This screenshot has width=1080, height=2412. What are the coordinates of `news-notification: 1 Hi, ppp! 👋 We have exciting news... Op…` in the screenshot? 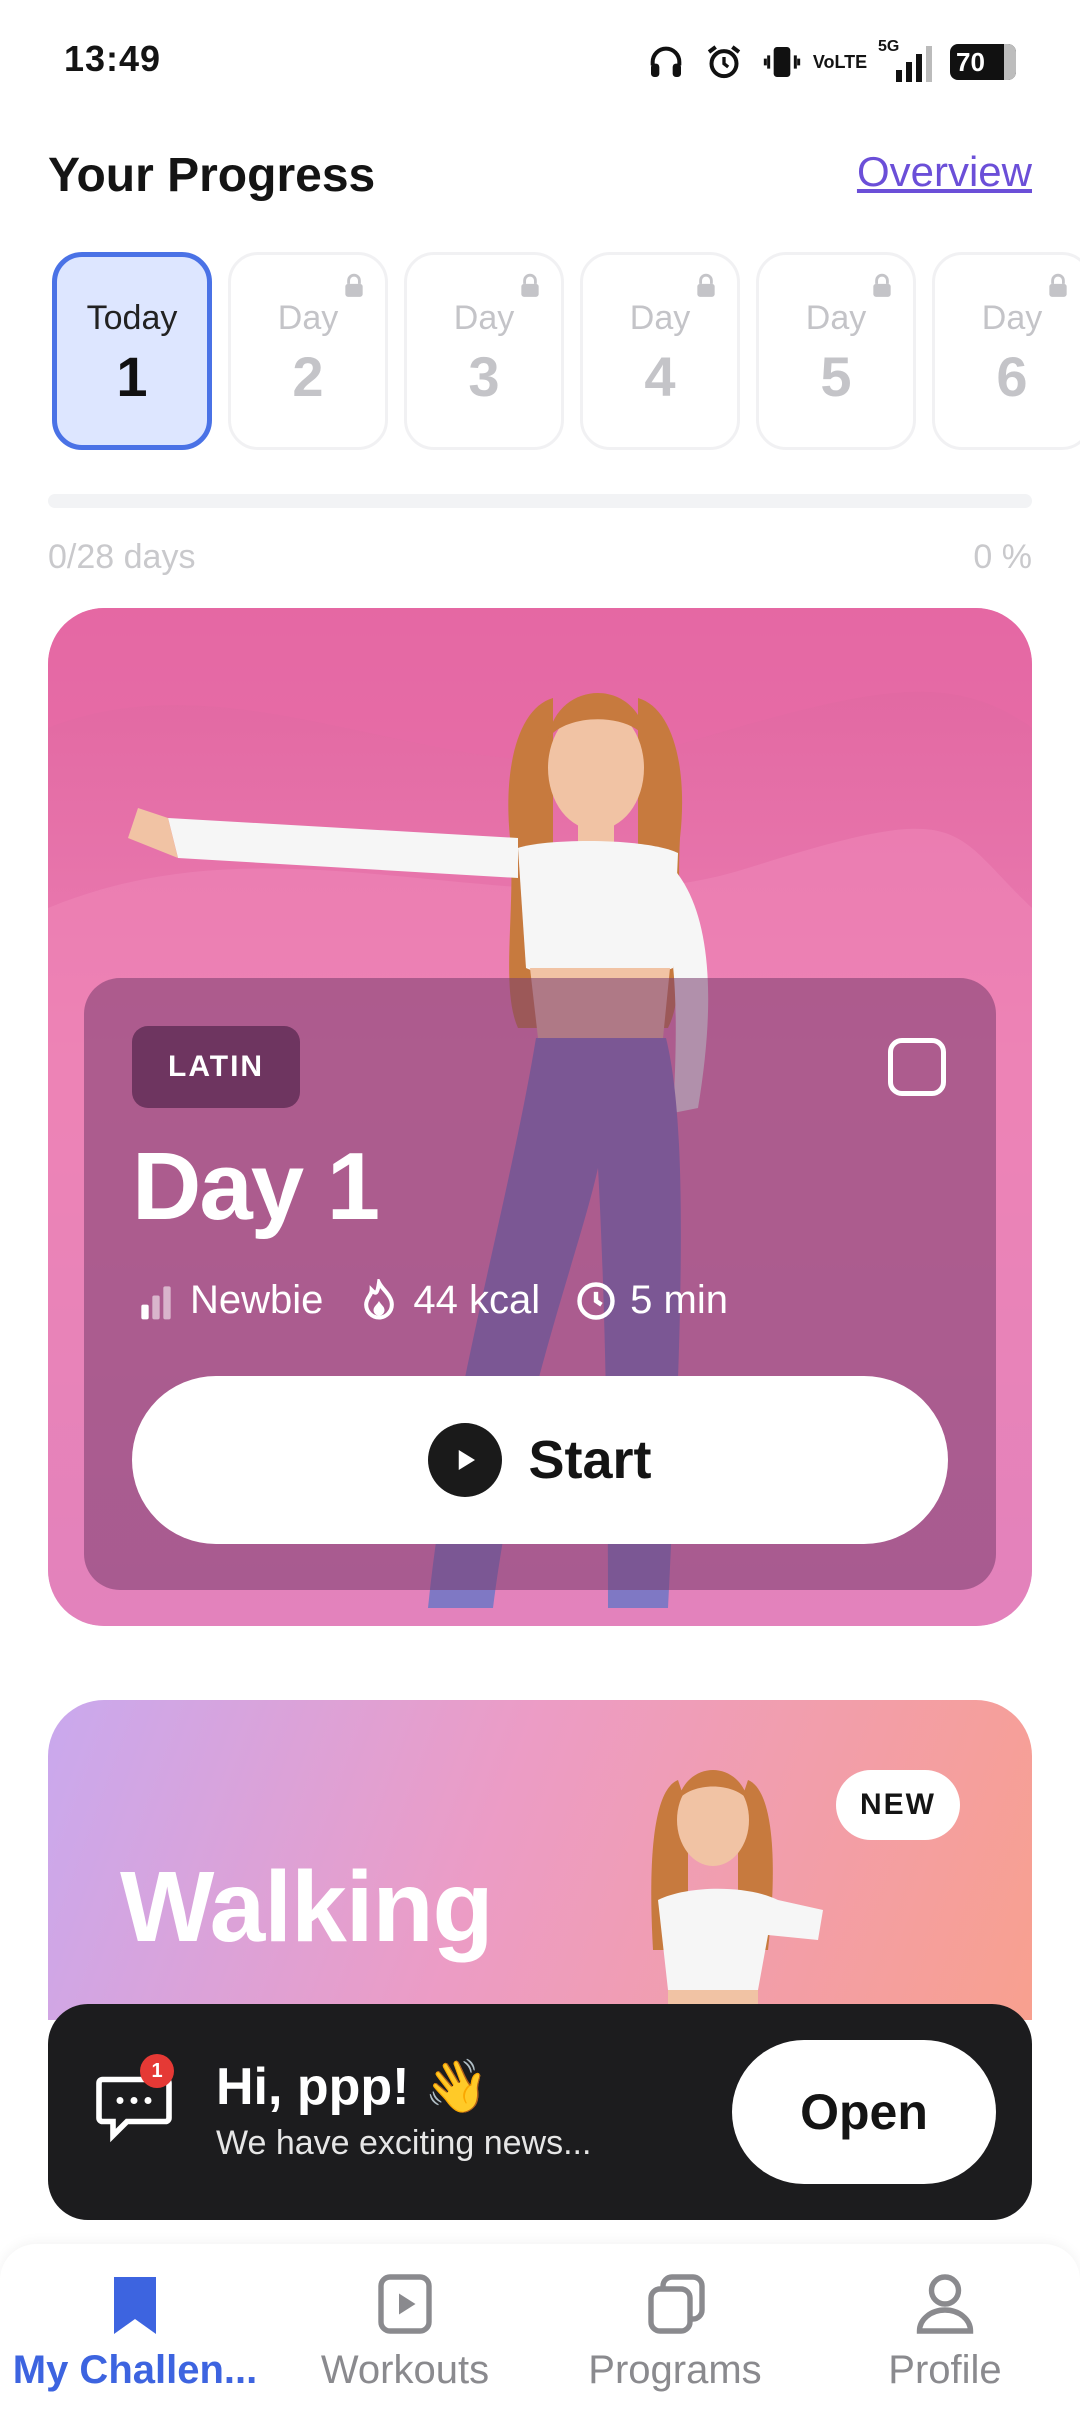 It's located at (540, 2112).